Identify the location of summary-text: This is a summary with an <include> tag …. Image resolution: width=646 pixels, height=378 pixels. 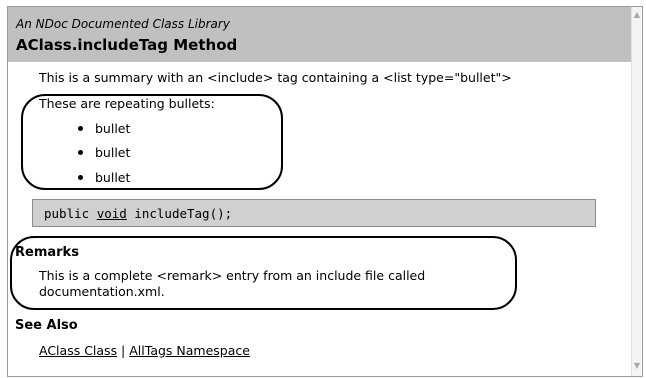
(275, 77).